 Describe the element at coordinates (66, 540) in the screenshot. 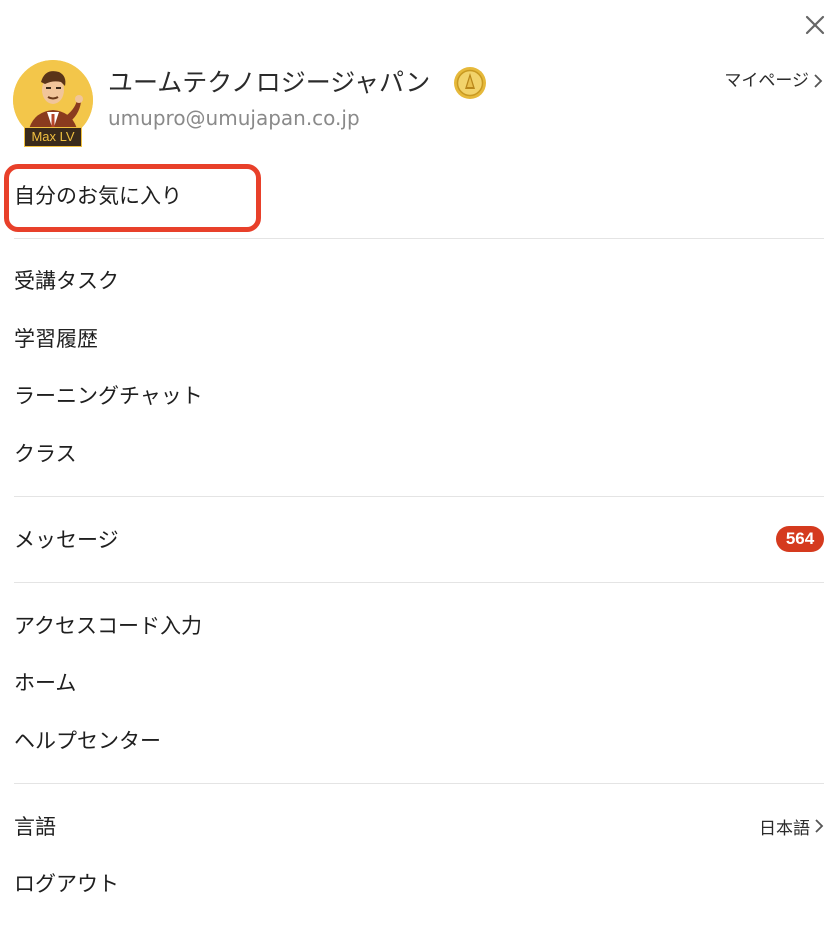

I see `menu-item-label: メッセージ` at that location.